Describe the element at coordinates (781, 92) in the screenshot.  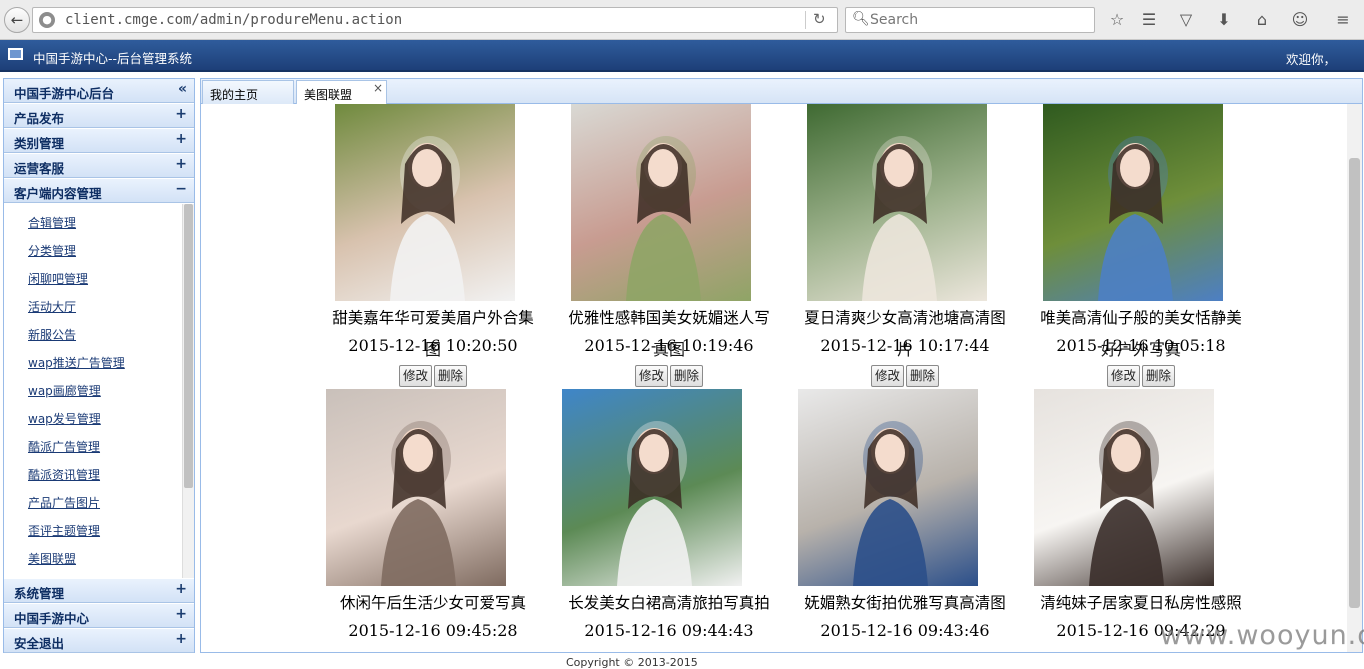
I see `tab-strip: 我的主页 美图联盟 ×` at that location.